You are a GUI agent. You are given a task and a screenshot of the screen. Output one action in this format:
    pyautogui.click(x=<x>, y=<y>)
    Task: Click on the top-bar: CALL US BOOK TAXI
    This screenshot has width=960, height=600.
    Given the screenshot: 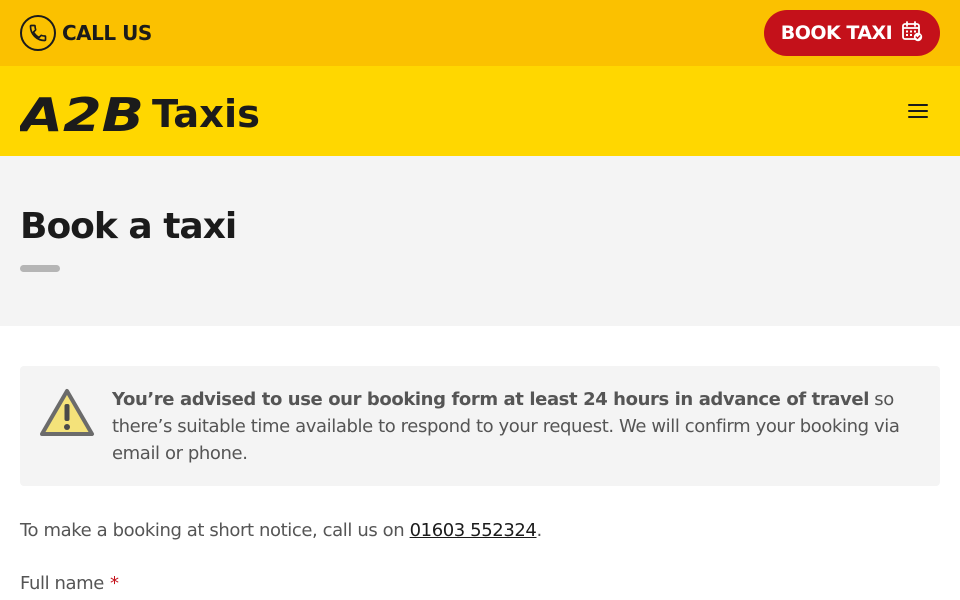 What is the action you would take?
    pyautogui.click(x=480, y=33)
    